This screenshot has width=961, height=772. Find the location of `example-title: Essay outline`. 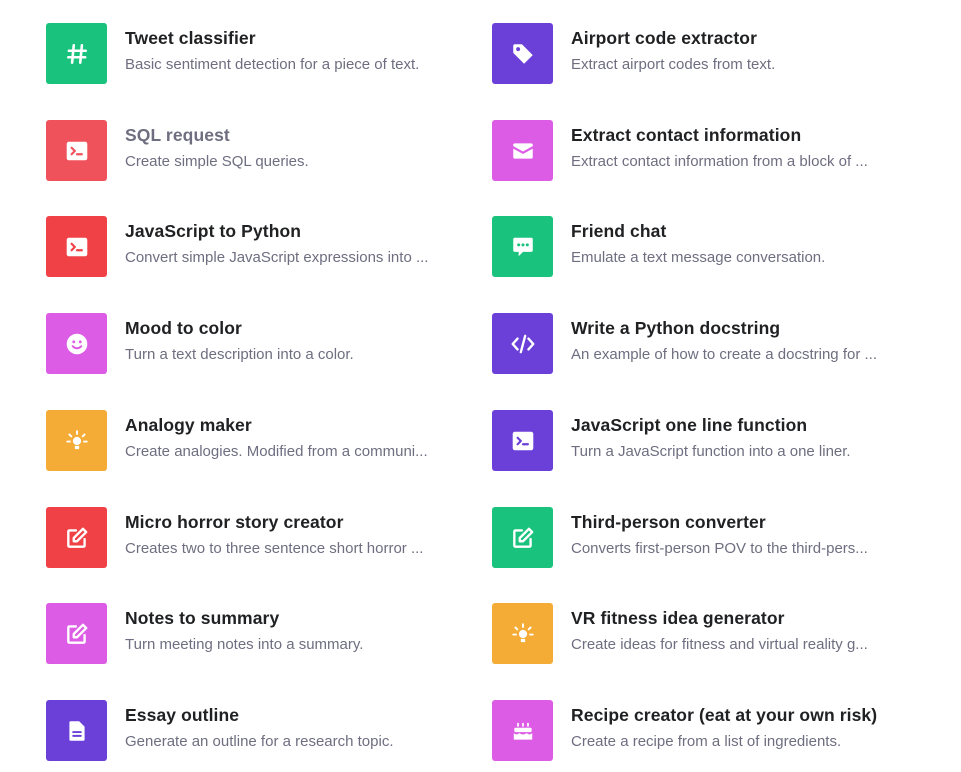

example-title: Essay outline is located at coordinates (182, 715).